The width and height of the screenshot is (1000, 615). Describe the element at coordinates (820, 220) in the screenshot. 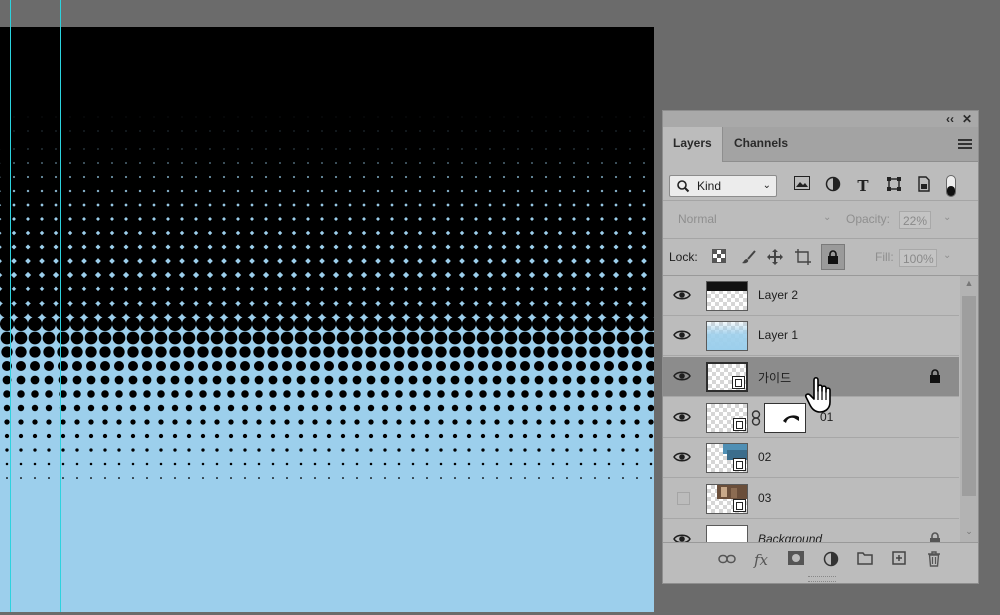

I see `blend-row: Normal ⌄ Opacity: 22% ⌄` at that location.